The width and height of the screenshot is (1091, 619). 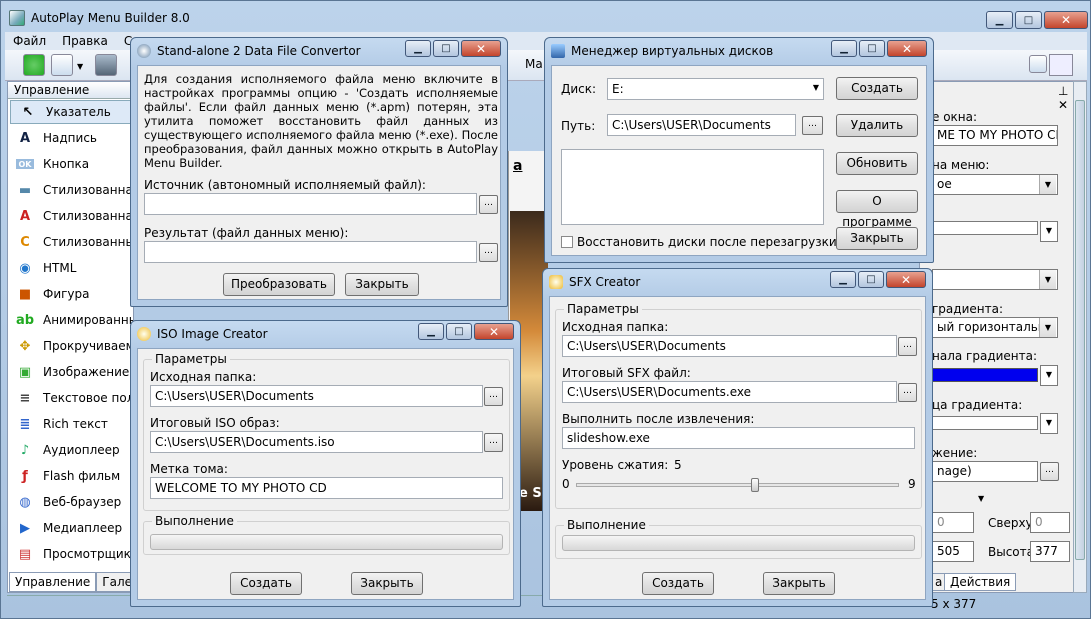 I want to click on maximize-button: □, so click(x=1028, y=20).